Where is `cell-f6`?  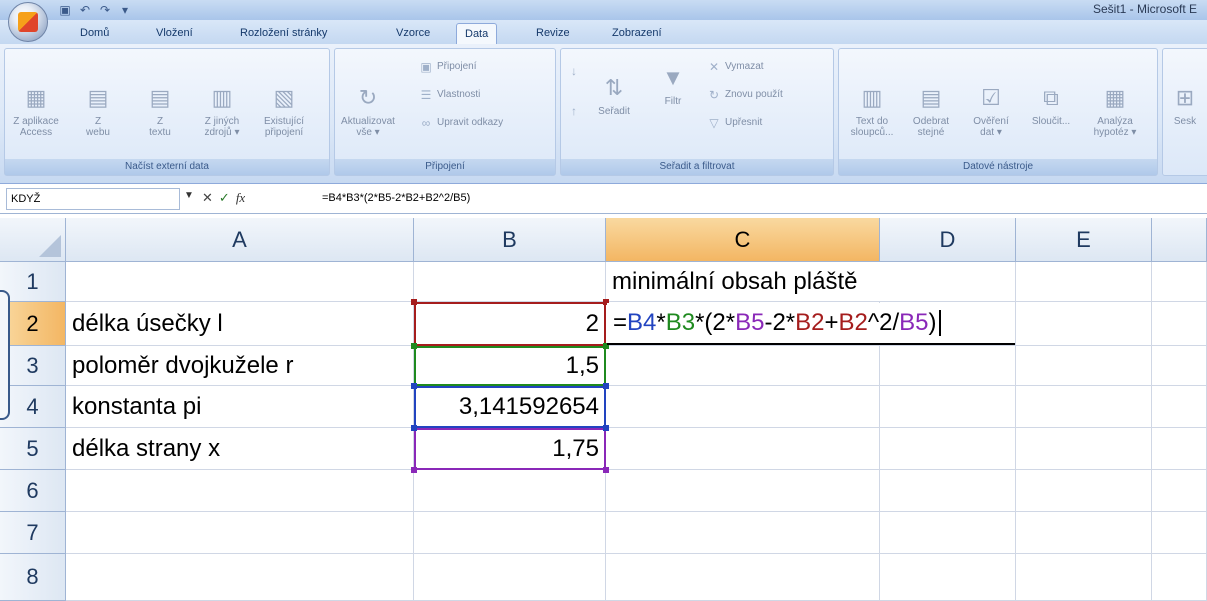 cell-f6 is located at coordinates (1179, 491).